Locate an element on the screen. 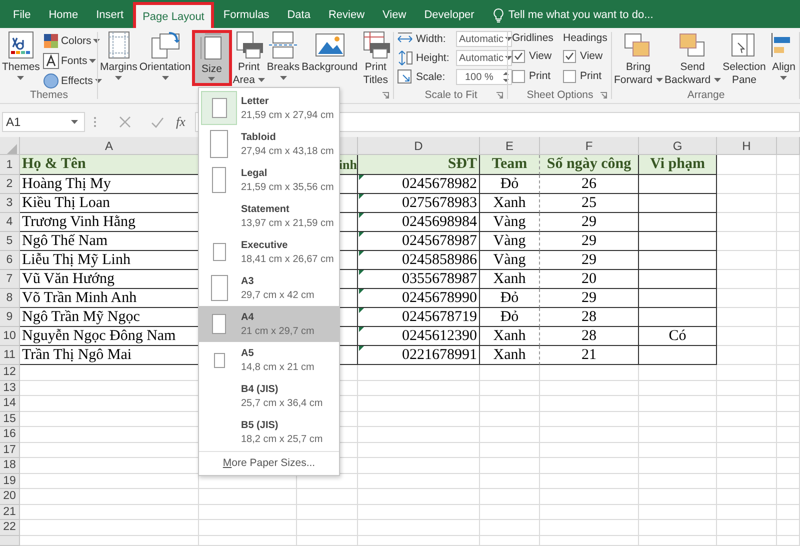 Image resolution: width=800 pixels, height=546 pixels. tab: File is located at coordinates (22, 15).